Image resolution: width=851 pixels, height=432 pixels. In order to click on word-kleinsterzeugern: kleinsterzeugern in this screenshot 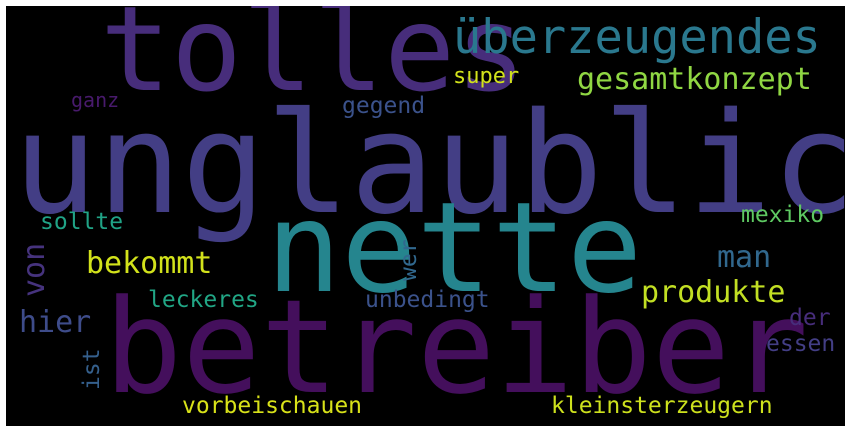, I will do `click(662, 406)`.